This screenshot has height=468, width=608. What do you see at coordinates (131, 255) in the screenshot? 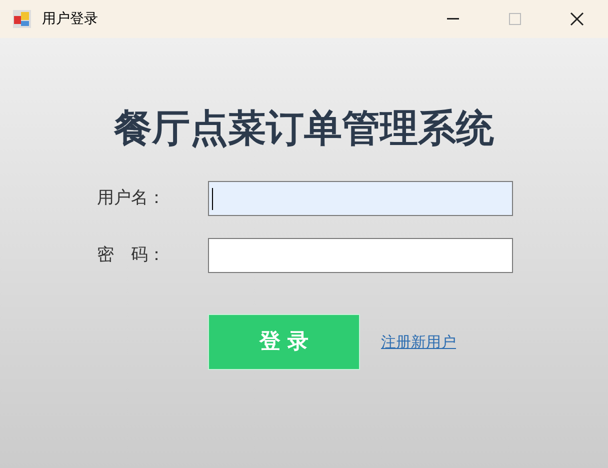
I see `field-label: 密 码：` at bounding box center [131, 255].